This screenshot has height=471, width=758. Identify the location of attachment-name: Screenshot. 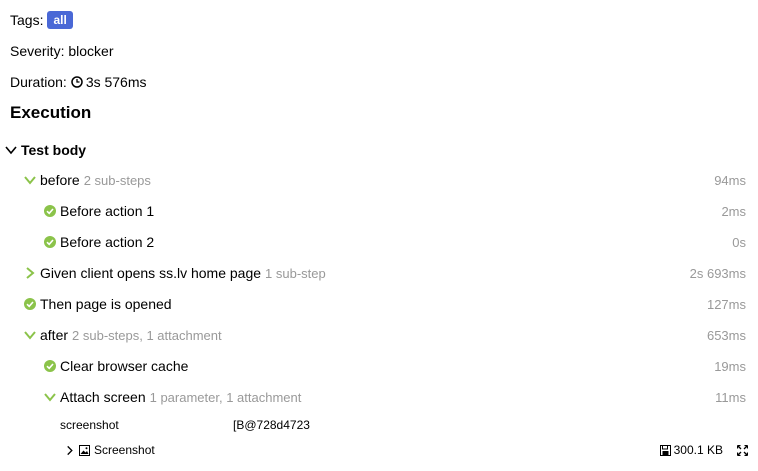
(124, 450).